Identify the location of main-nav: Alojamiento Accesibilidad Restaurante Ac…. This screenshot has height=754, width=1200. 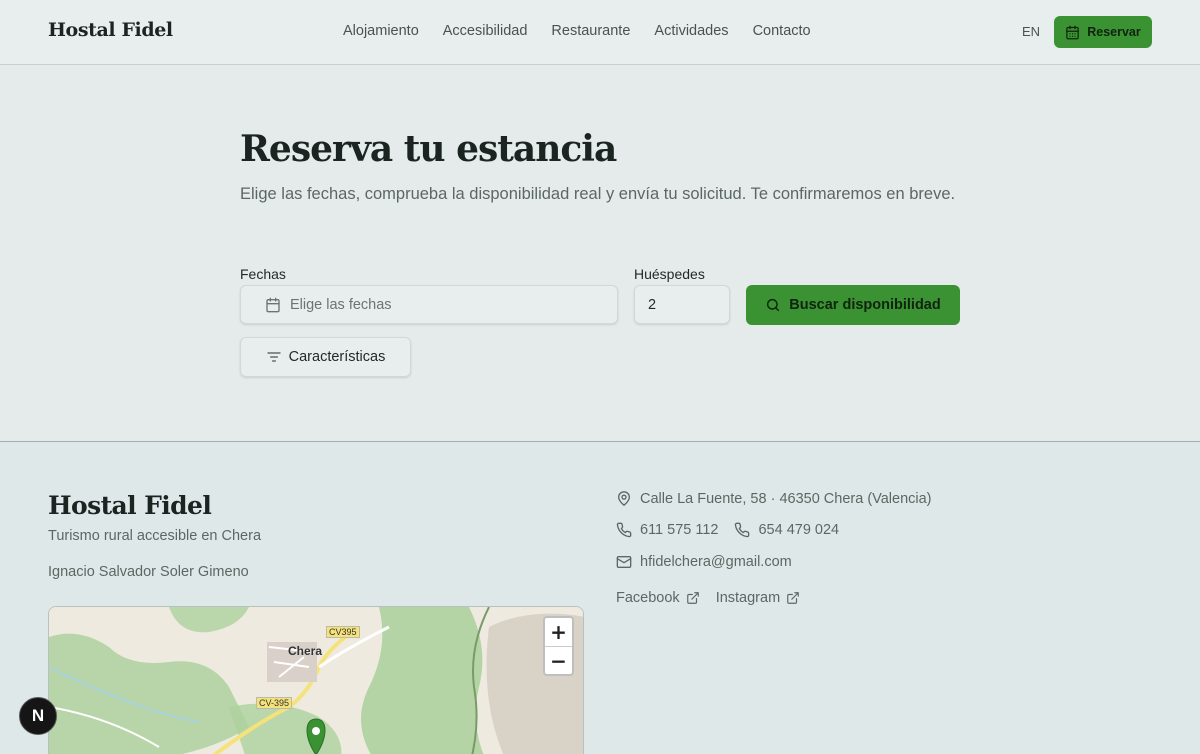
(577, 31).